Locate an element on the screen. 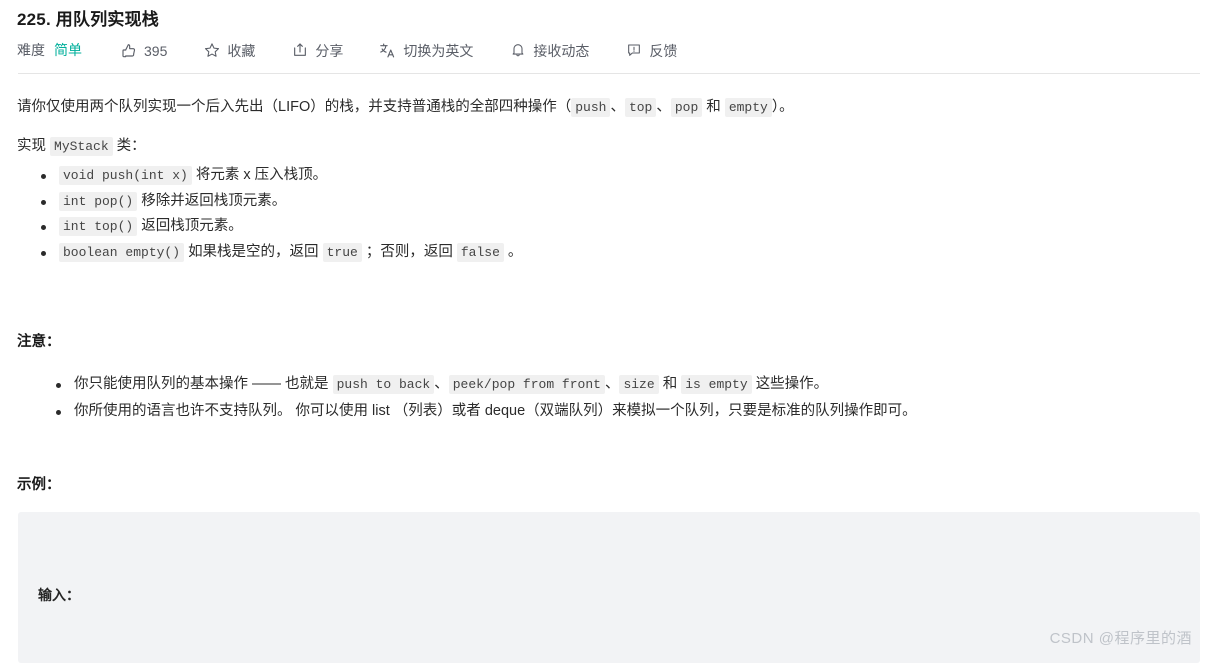 Image resolution: width=1214 pixels, height=663 pixels. thumbs-up-icon is located at coordinates (128, 50).